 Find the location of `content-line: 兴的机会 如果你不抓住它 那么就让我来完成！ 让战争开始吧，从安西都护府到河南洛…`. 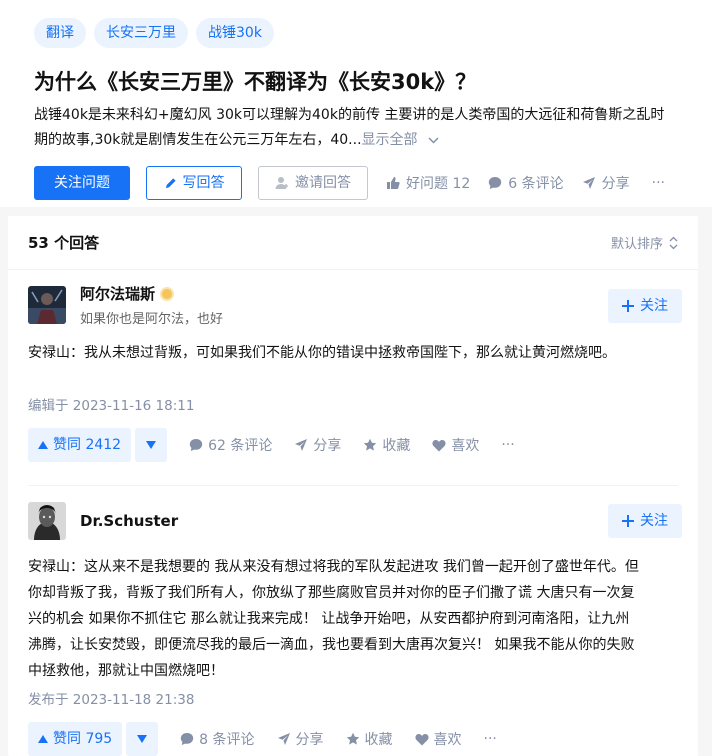

content-line: 兴的机会 如果你不抓住它 那么就让我来完成！ 让战争开始吧，从安西都护府到河南洛… is located at coordinates (329, 619).